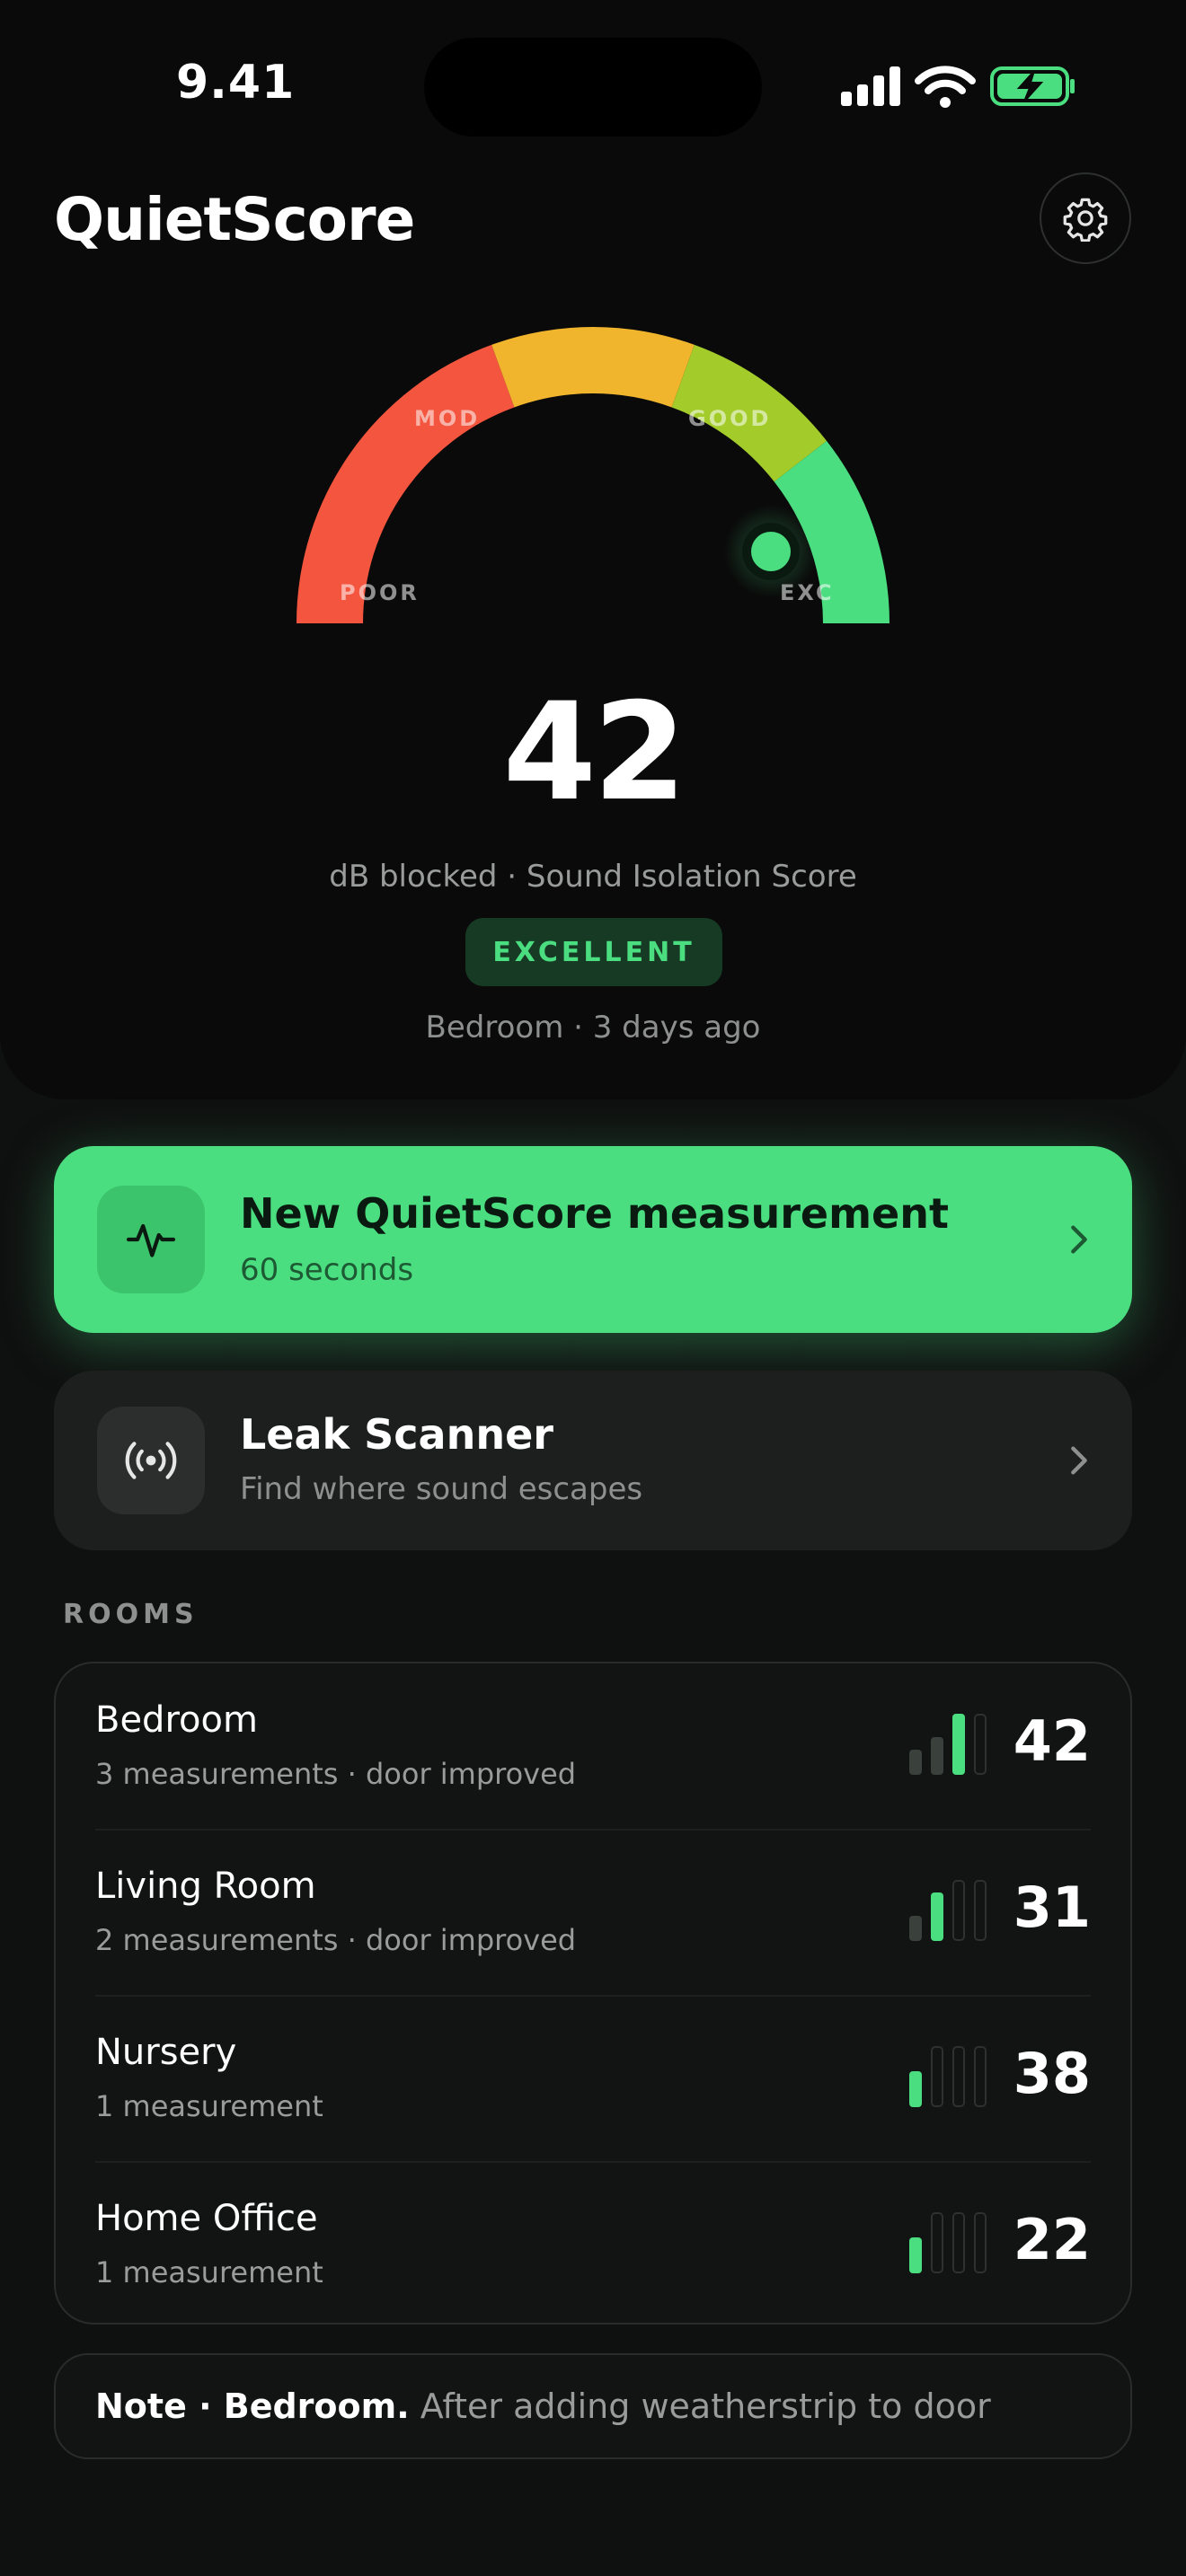  I want to click on note-text: After adding weatherstrip to door, so click(700, 2406).